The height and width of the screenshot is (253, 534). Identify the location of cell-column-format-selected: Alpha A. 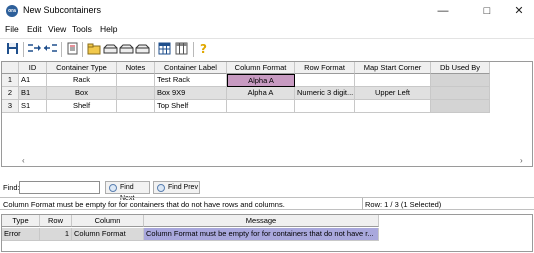
(261, 80).